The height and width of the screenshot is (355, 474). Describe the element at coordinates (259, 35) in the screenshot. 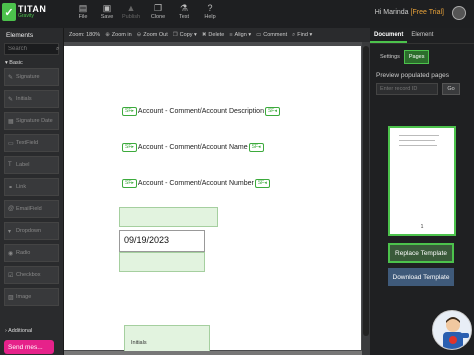

I see `comment-icon: ▭` at that location.